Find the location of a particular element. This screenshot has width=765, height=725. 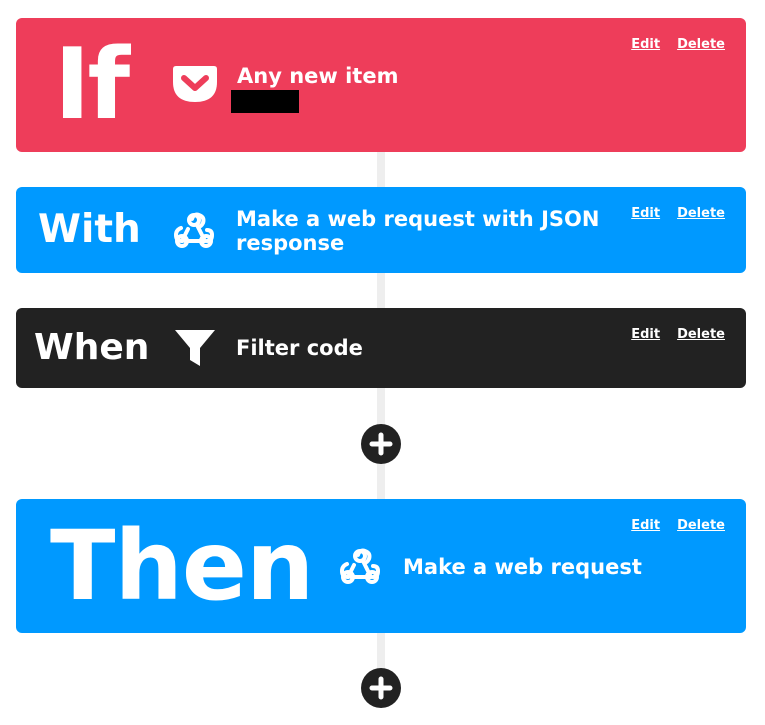

filter-actions: Edit Delete is located at coordinates (669, 335).